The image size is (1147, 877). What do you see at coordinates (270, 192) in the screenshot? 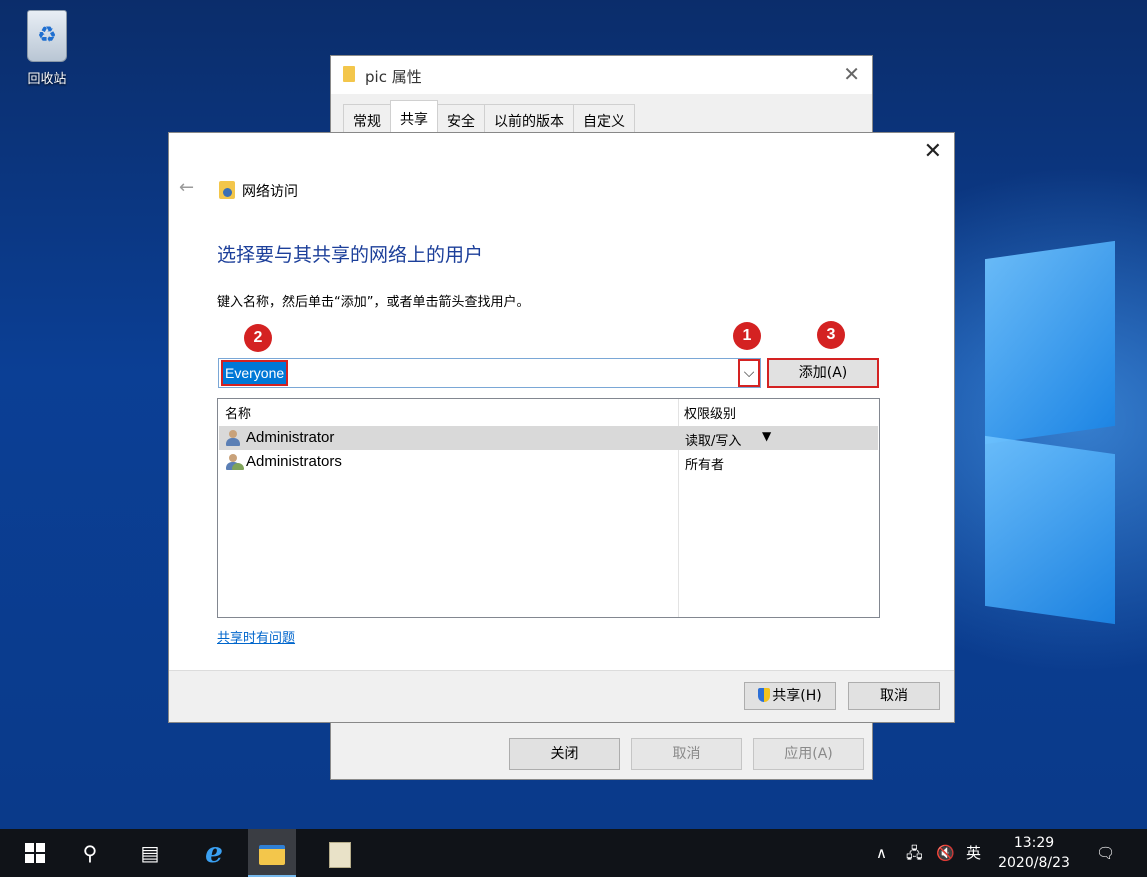
I see `nav-title: 网络访问` at bounding box center [270, 192].